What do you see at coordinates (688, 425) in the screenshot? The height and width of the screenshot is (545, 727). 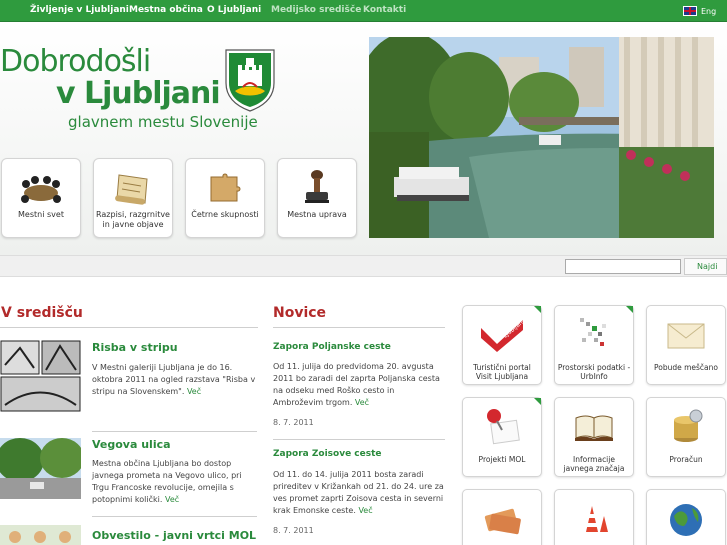 I see `coins-icon` at bounding box center [688, 425].